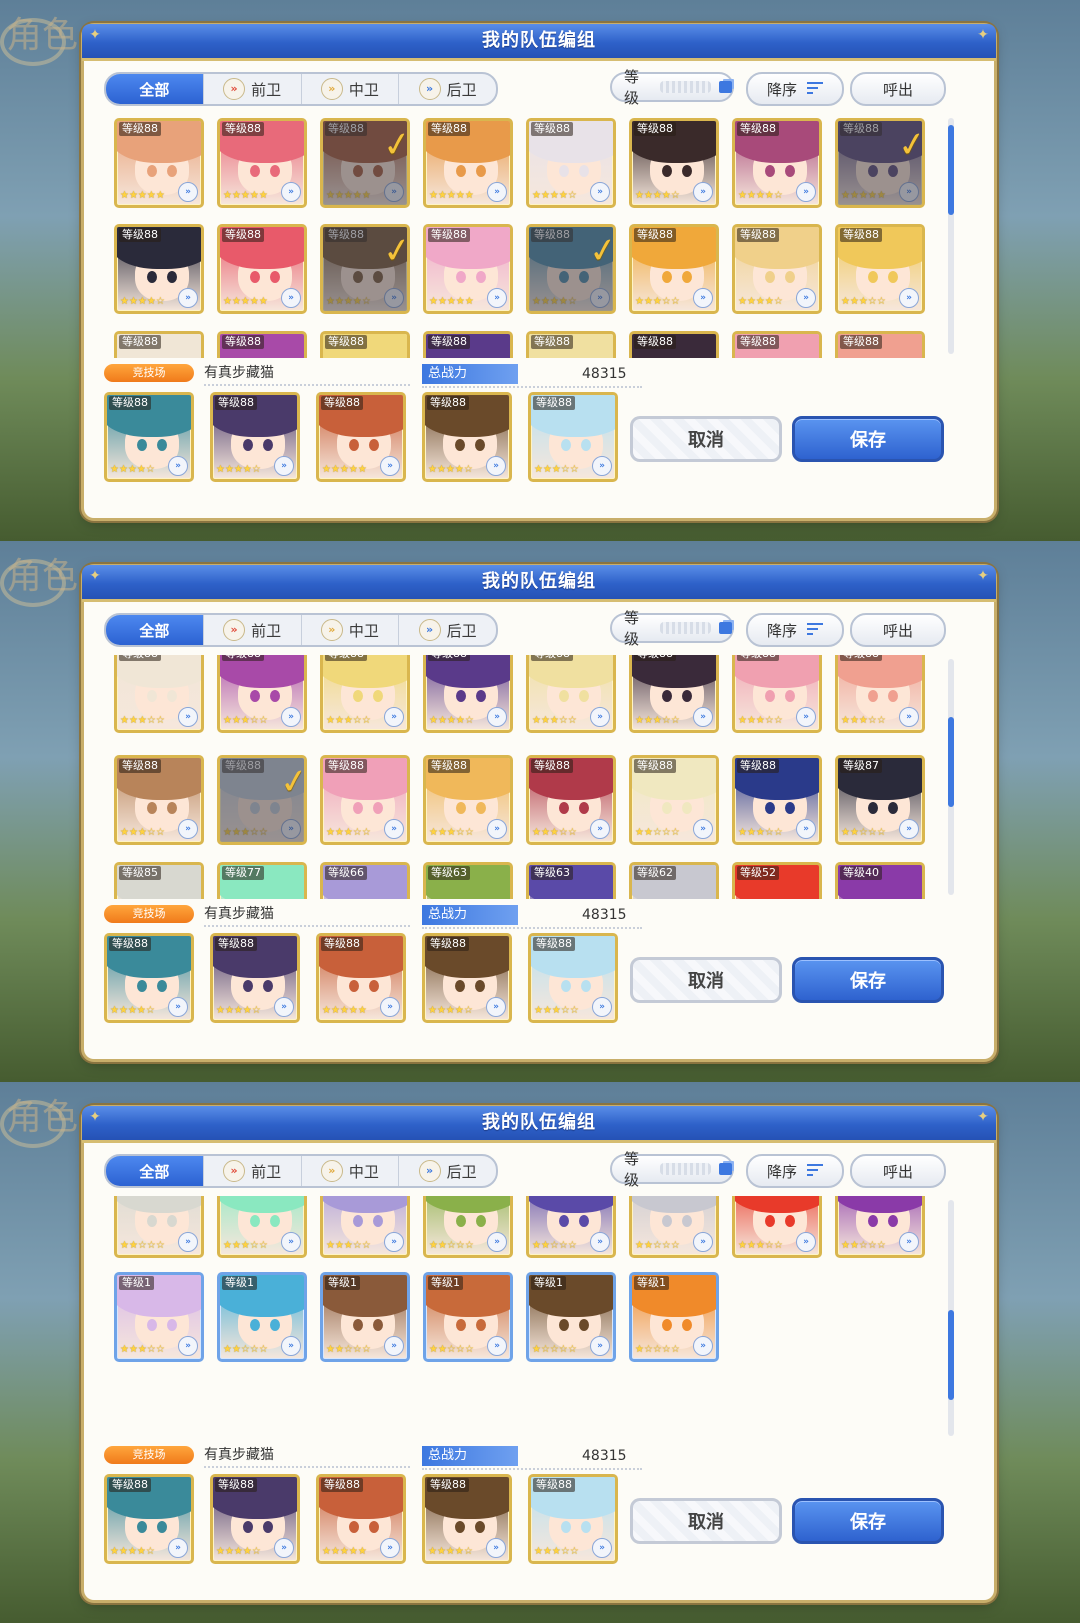  What do you see at coordinates (262, 800) in the screenshot?
I see `character-card: 等级88 ★★★☆☆ » ✓` at bounding box center [262, 800].